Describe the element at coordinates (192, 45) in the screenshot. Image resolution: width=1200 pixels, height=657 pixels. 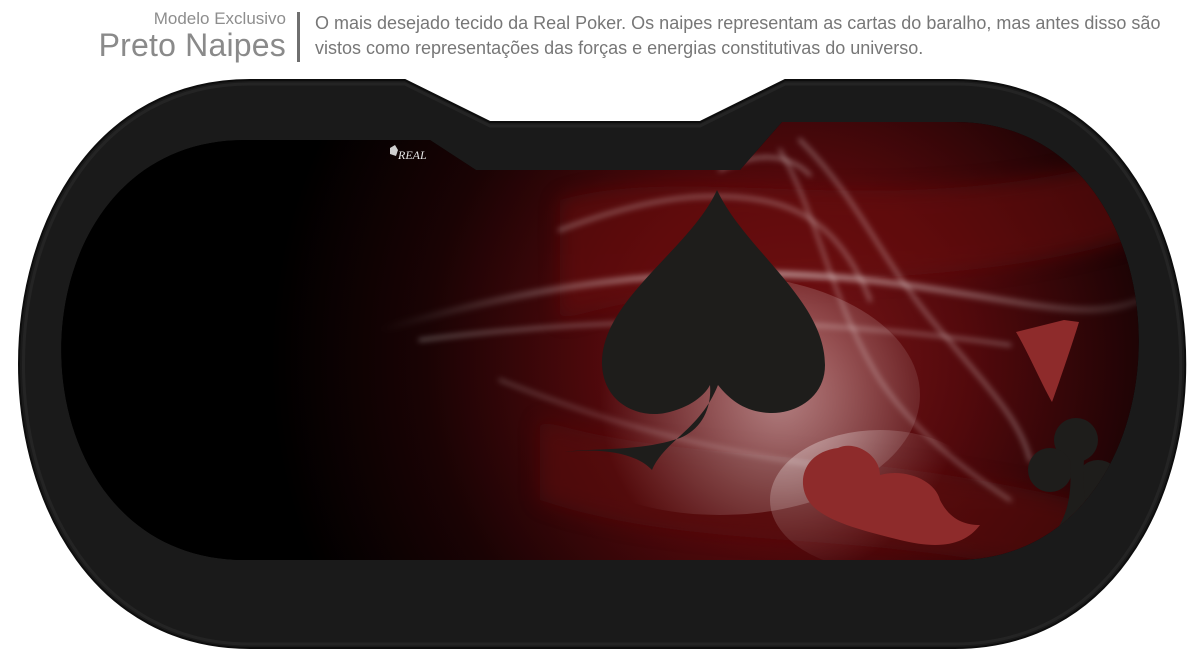
I see `model-title: Preto Naipes` at that location.